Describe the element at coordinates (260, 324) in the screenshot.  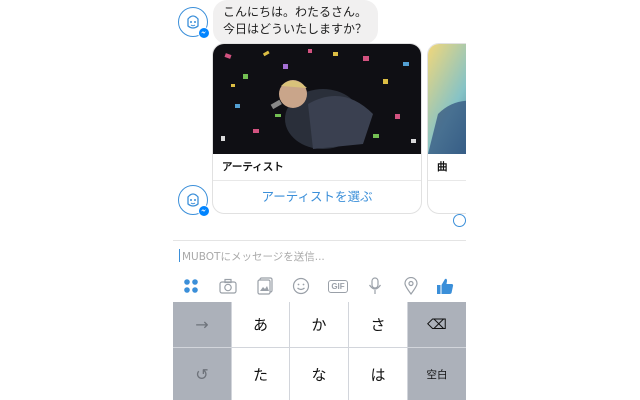
I see `key-a: あ` at that location.